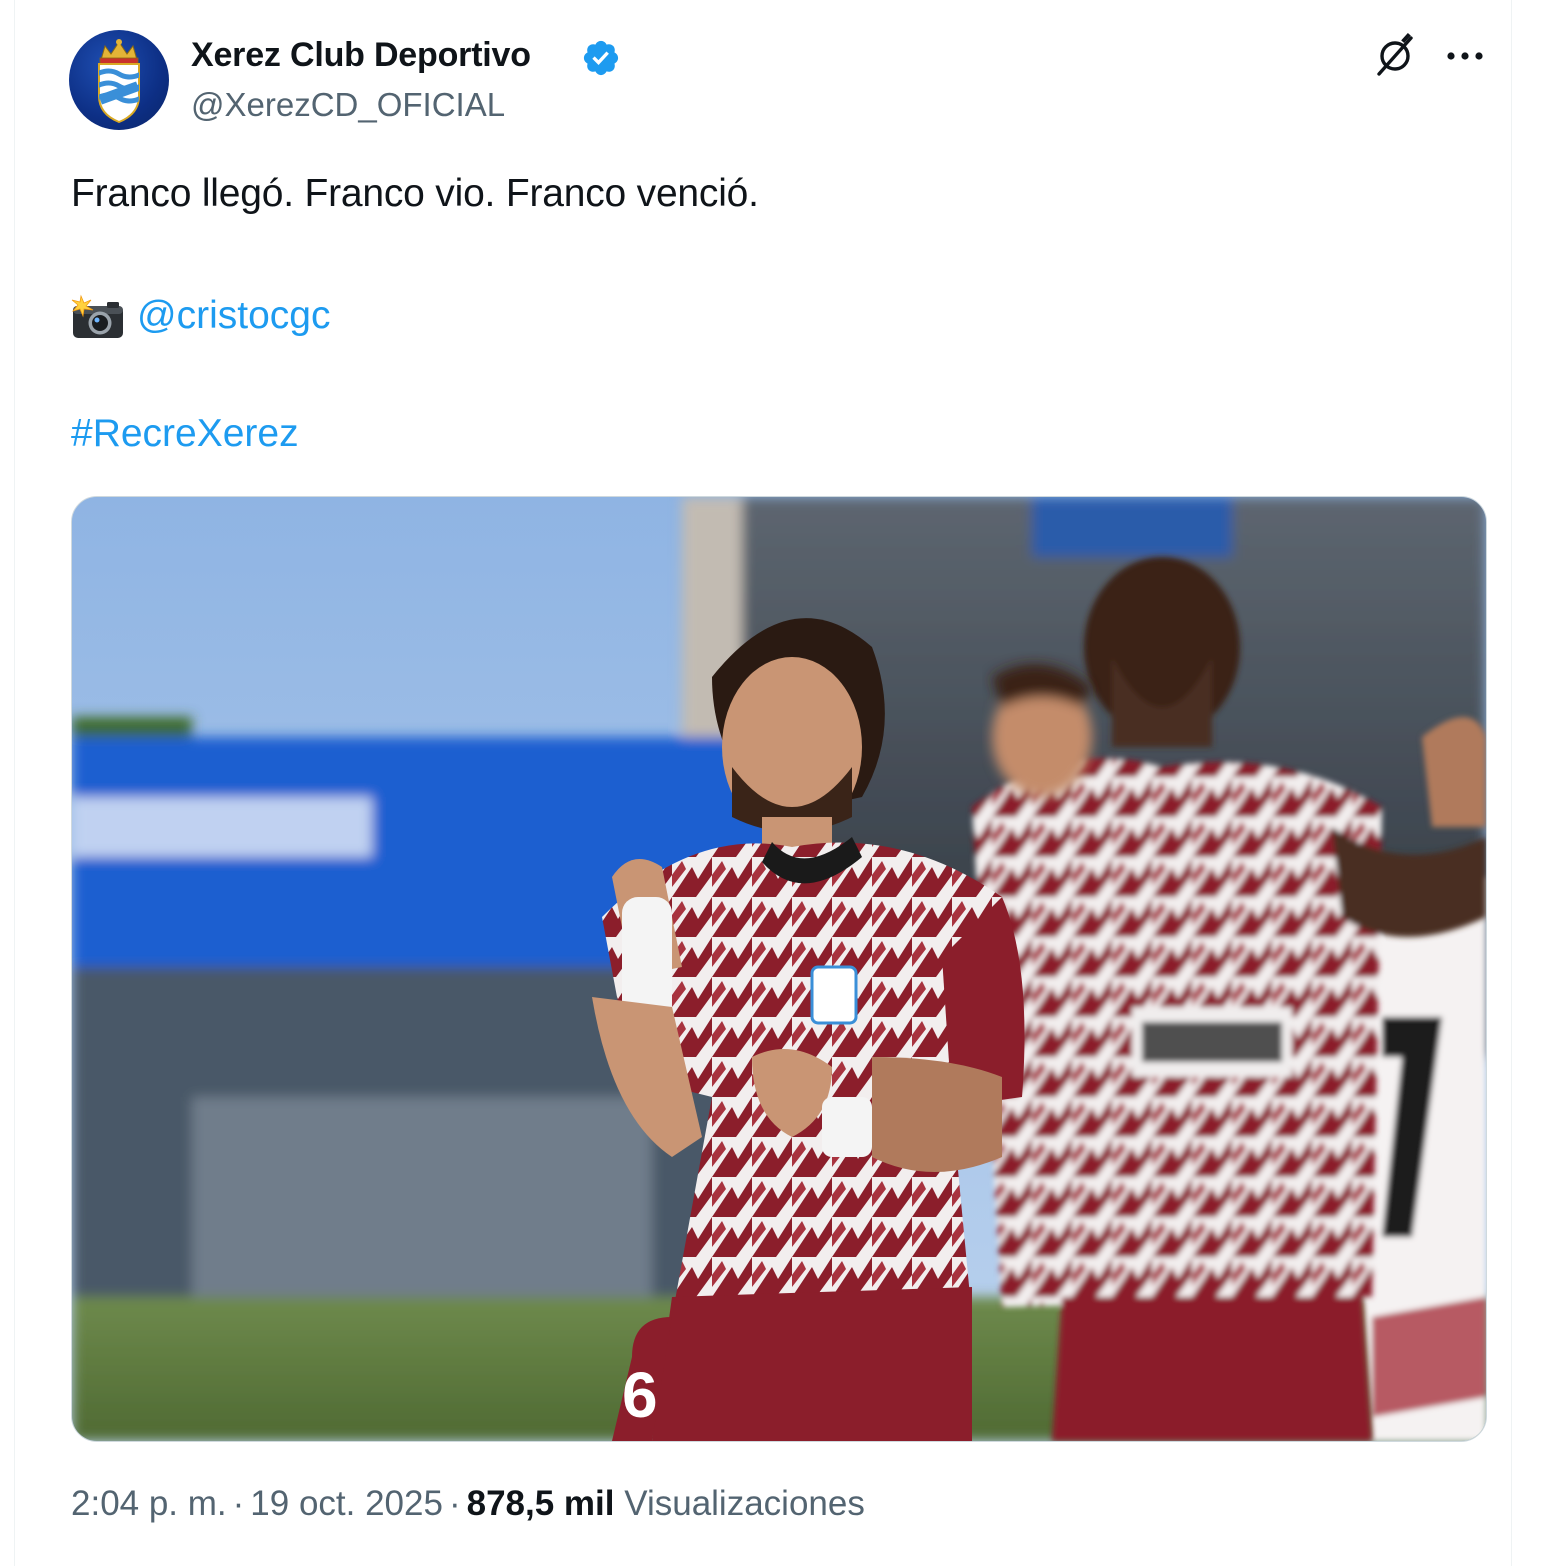 The height and width of the screenshot is (1566, 1554). What do you see at coordinates (1465, 56) in the screenshot?
I see `more-dots-icon` at bounding box center [1465, 56].